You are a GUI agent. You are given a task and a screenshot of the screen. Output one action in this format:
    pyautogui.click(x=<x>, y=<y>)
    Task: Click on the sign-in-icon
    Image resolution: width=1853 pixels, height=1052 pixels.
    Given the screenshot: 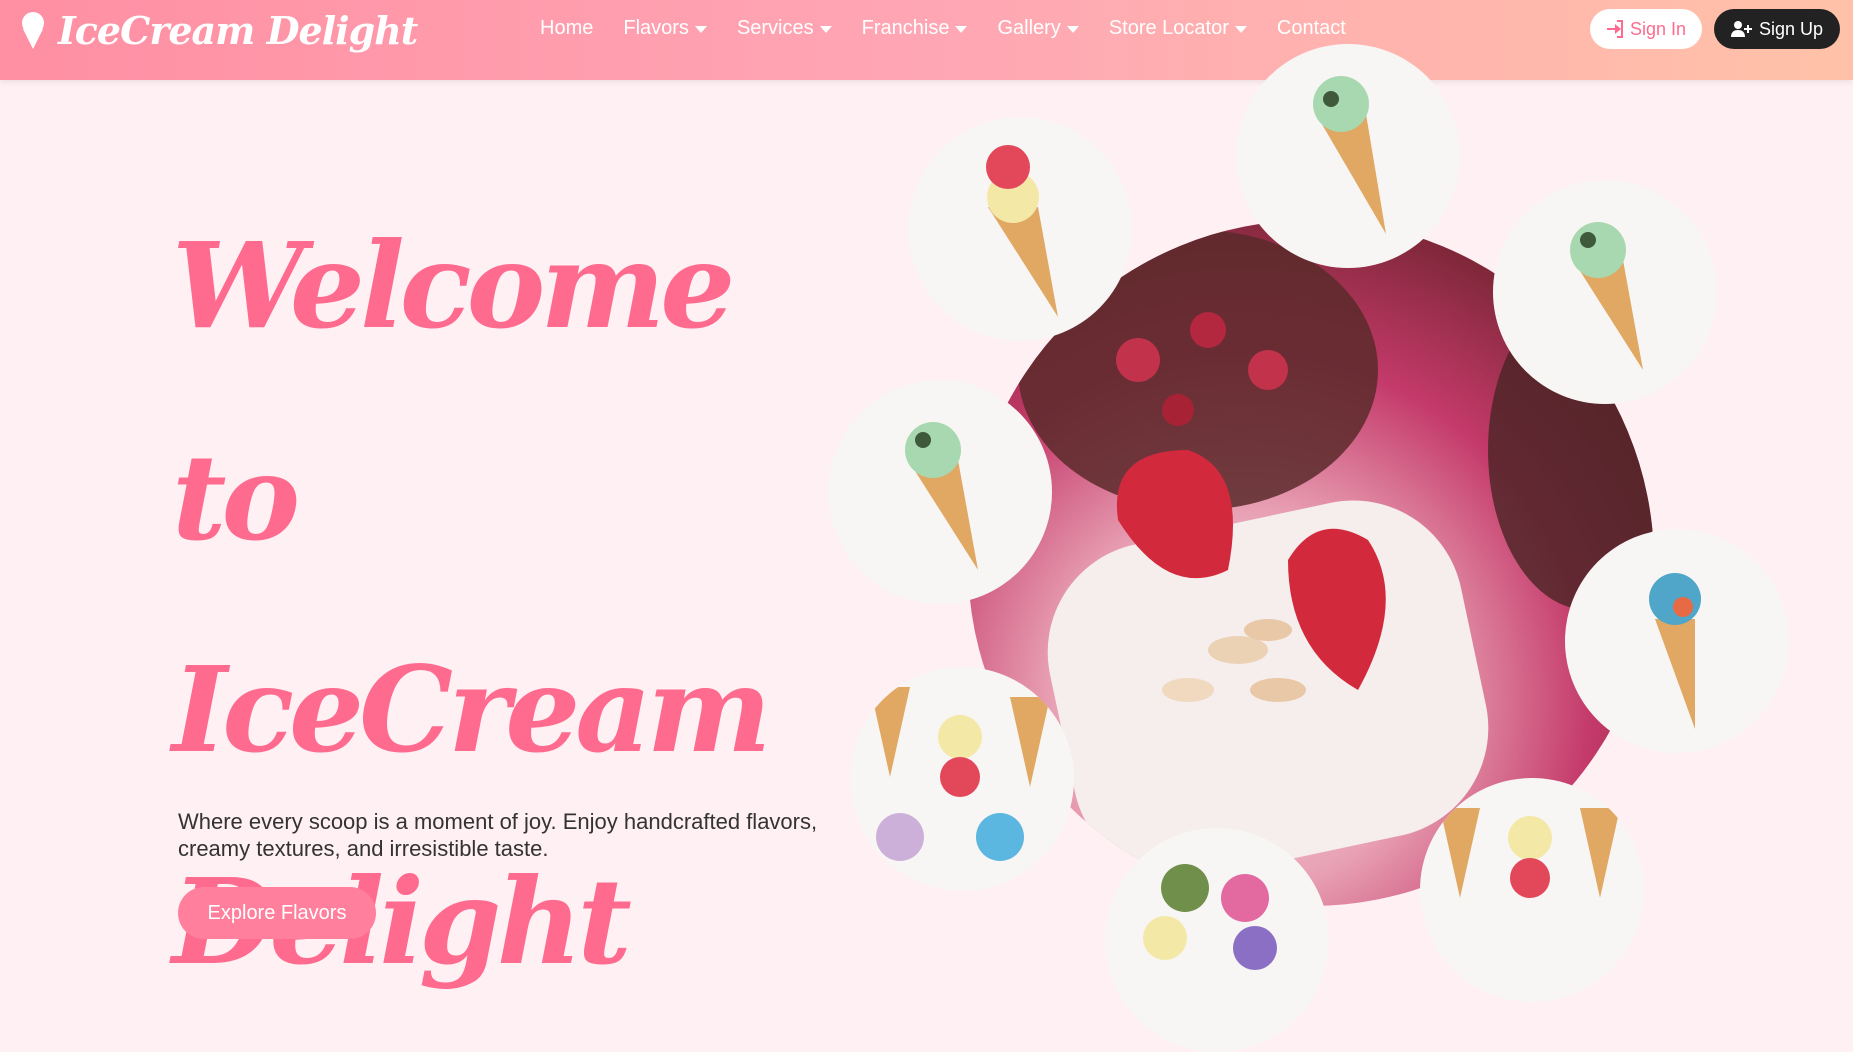 What is the action you would take?
    pyautogui.click(x=1614, y=29)
    